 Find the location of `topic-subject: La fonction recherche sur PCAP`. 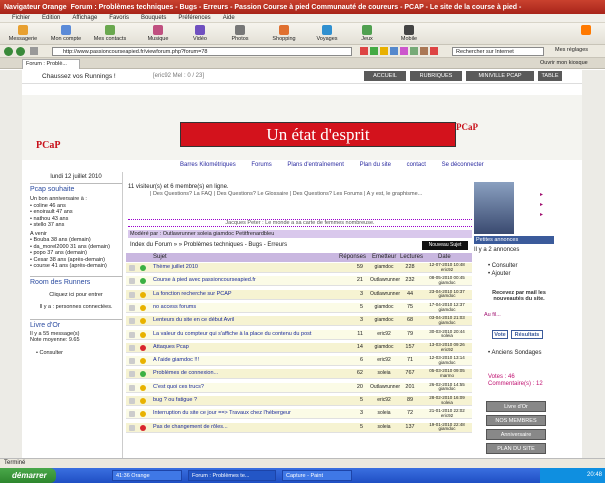

topic-subject: La fonction recherche sur PCAP is located at coordinates (192, 294).